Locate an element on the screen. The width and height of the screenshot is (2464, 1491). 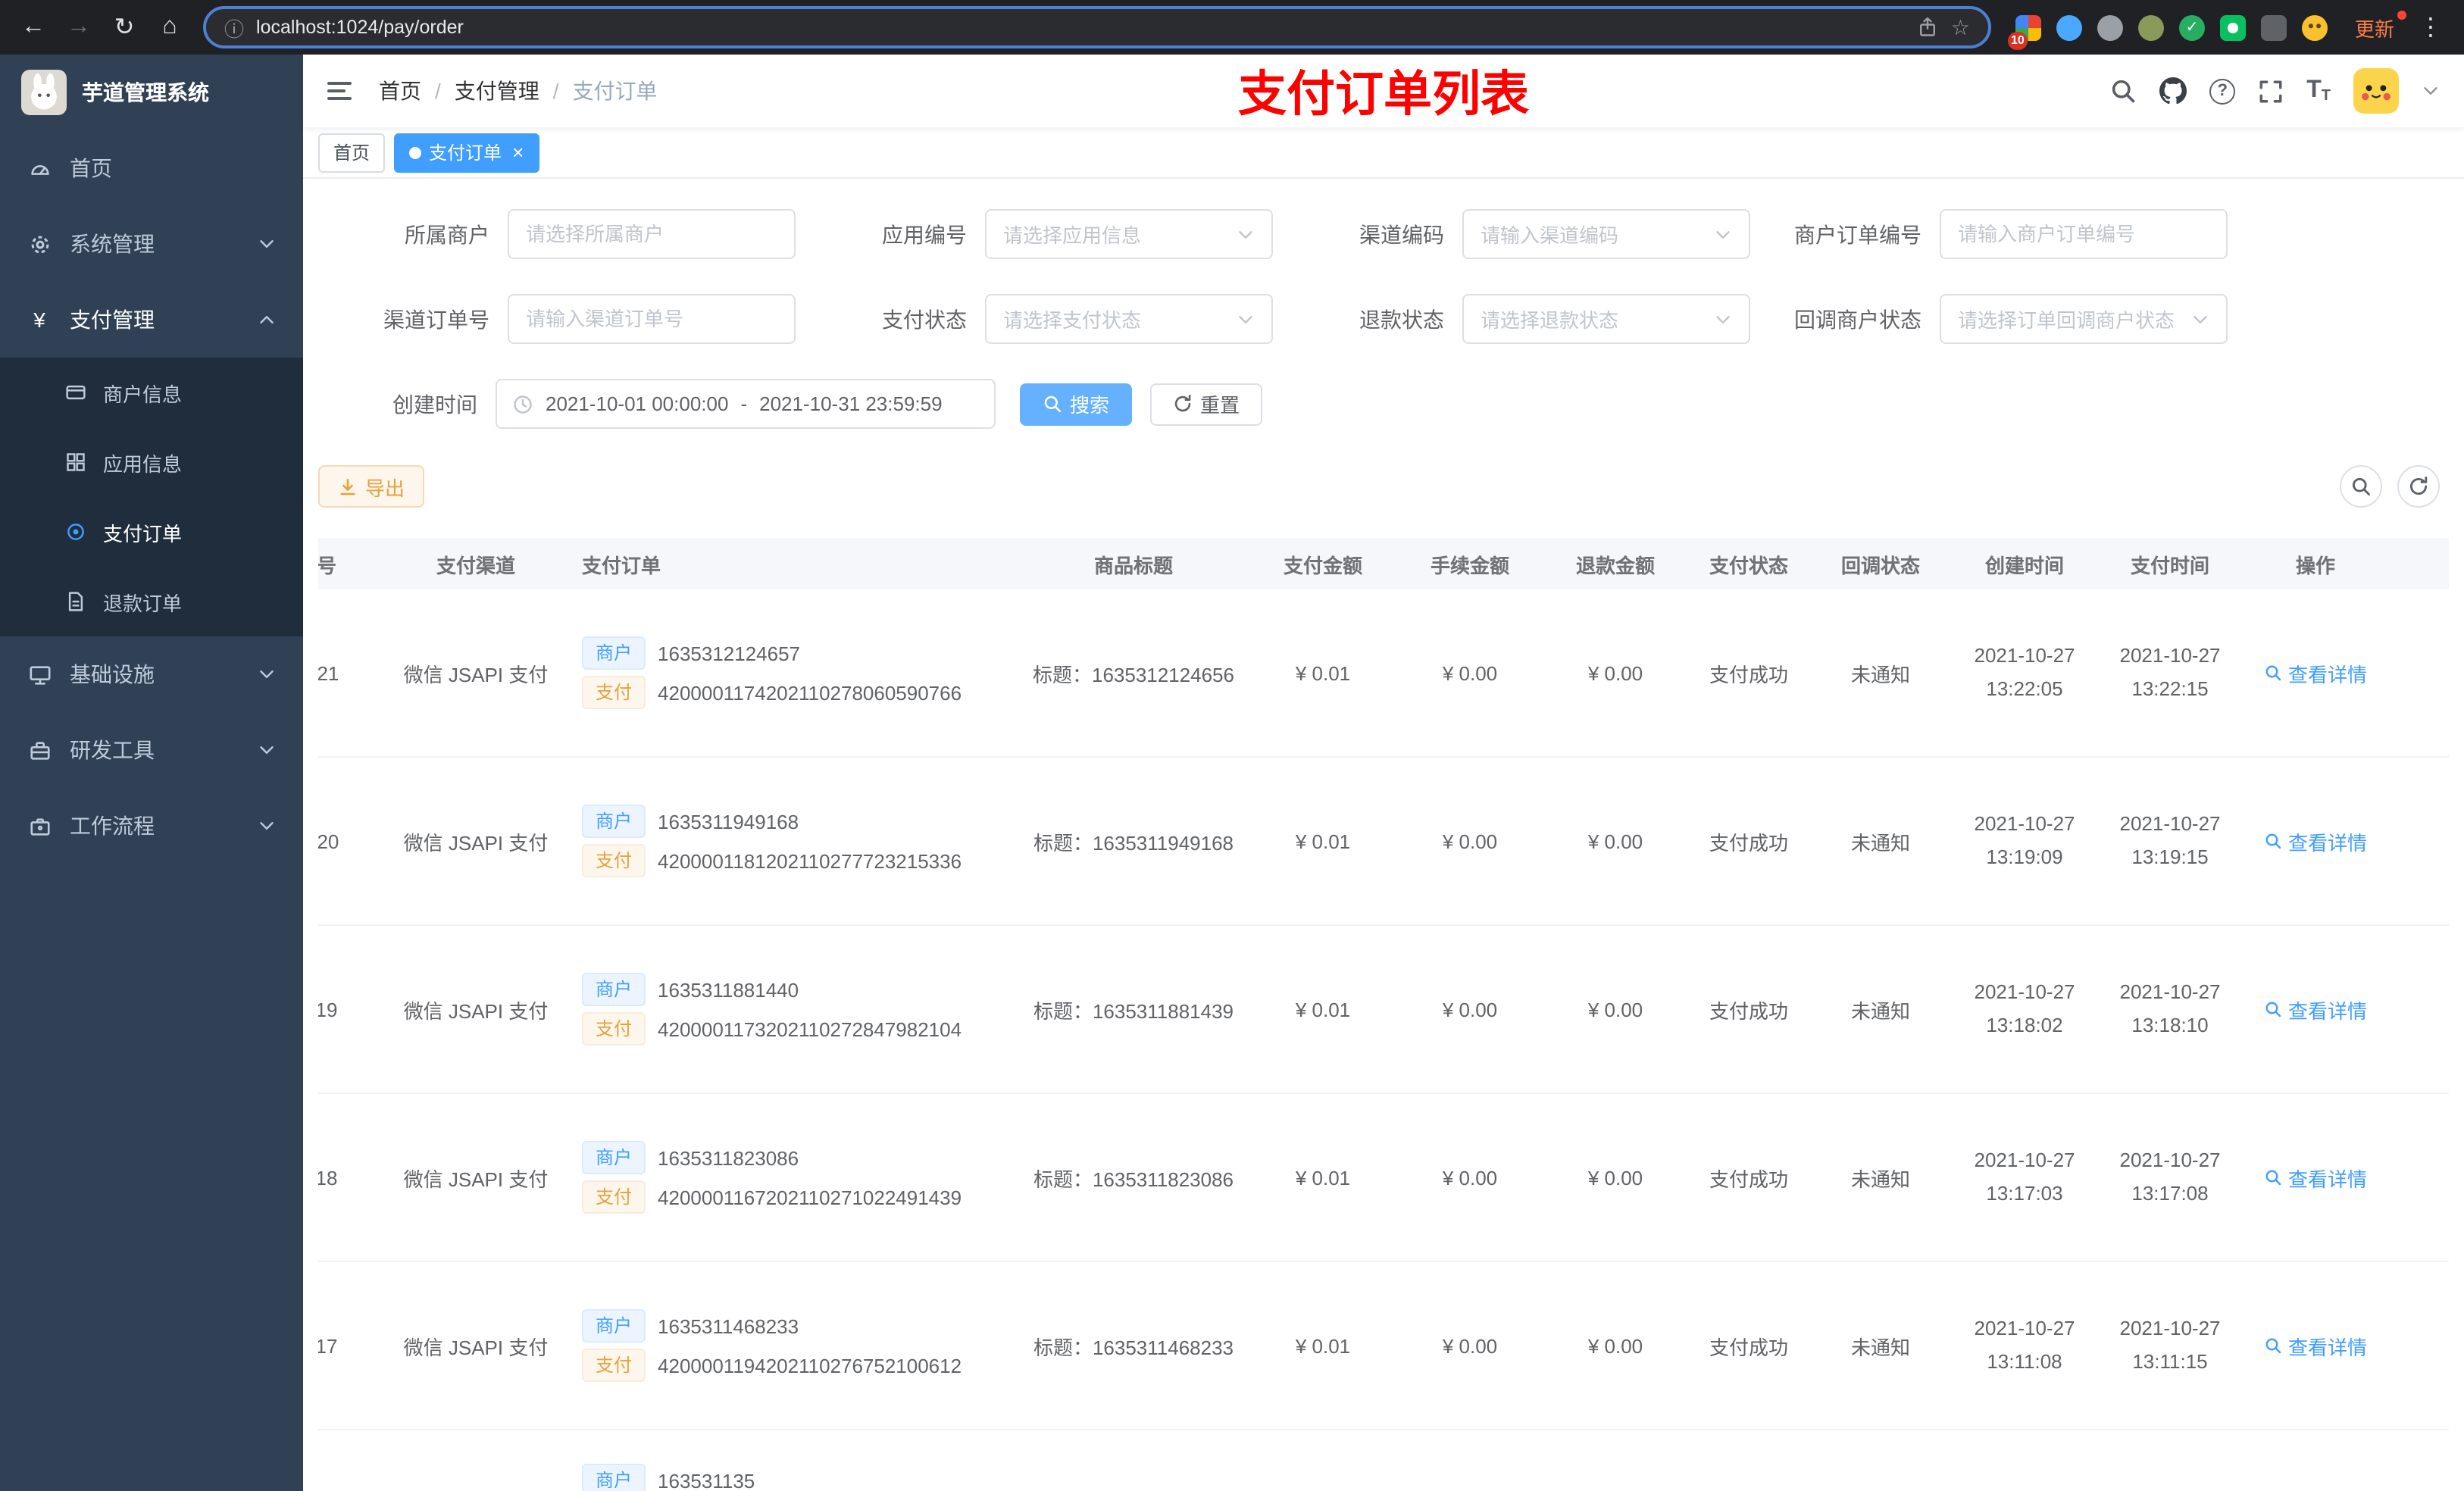
github-icon is located at coordinates (2173, 91).